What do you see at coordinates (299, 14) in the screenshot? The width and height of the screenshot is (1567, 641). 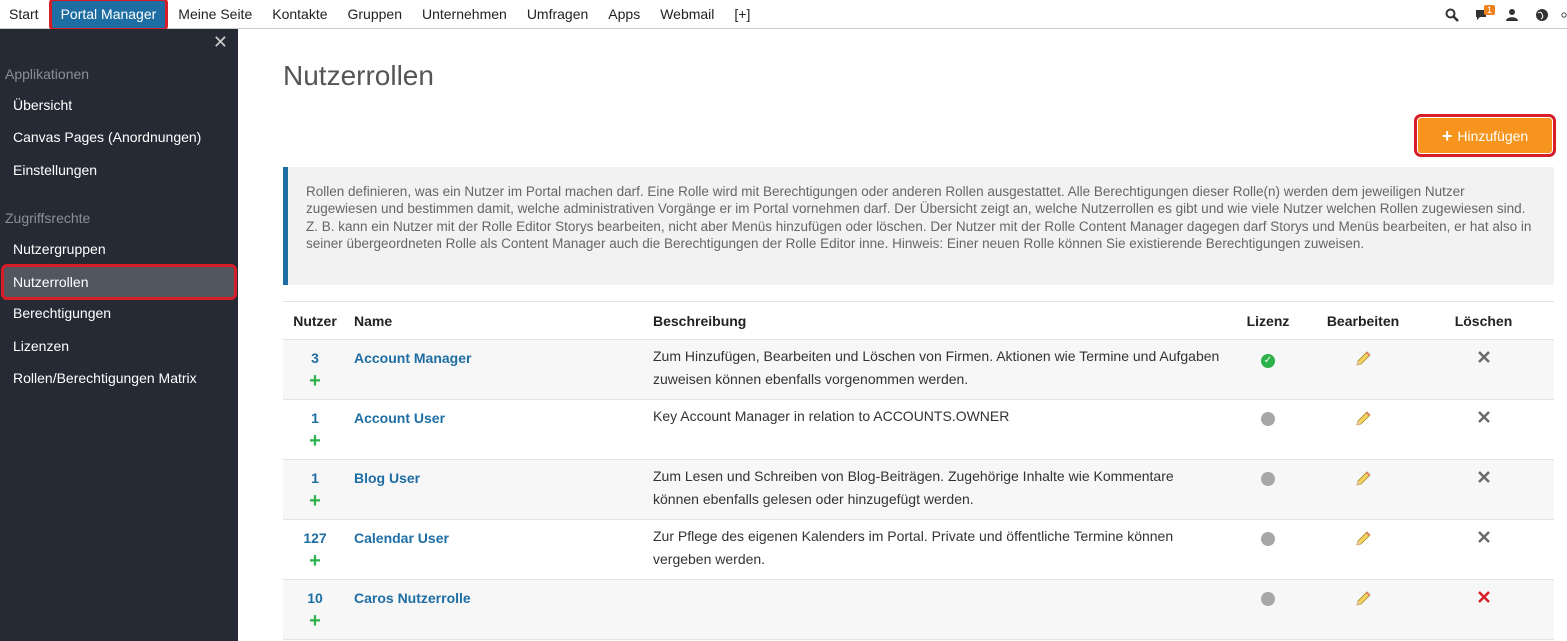 I see `nav-kontakte: Kontakte` at bounding box center [299, 14].